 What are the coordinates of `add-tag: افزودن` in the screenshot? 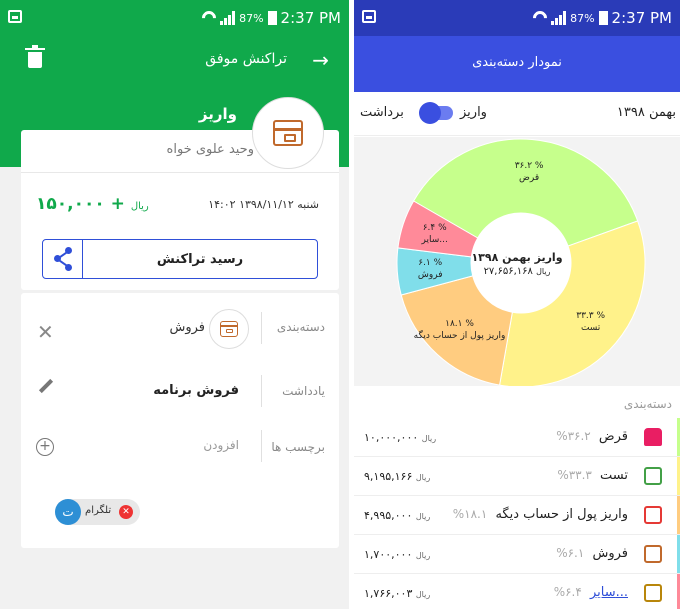 It's located at (221, 445).